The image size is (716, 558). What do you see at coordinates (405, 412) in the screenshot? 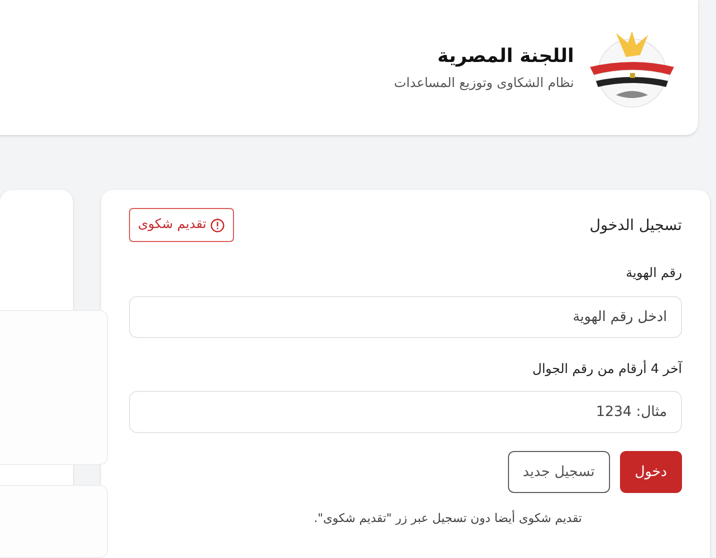
I see `input-field: مثال: 1234` at bounding box center [405, 412].